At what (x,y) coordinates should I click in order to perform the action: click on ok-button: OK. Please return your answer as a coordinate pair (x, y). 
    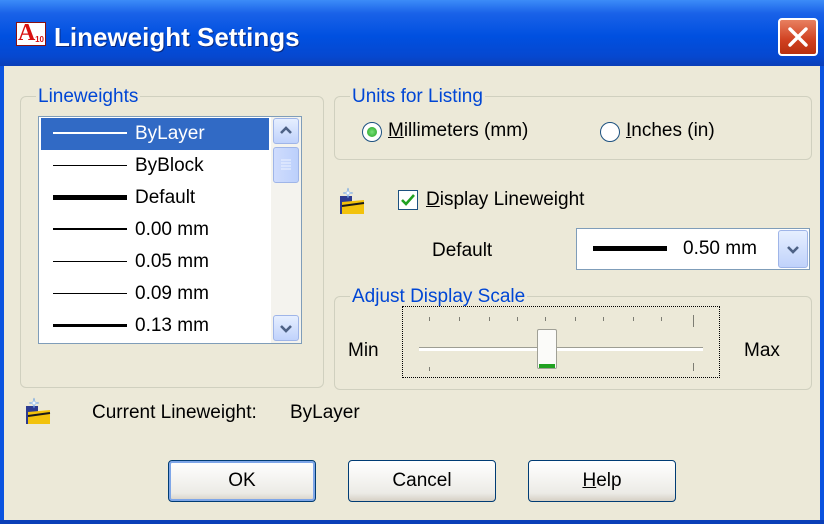
    Looking at the image, I should click on (242, 481).